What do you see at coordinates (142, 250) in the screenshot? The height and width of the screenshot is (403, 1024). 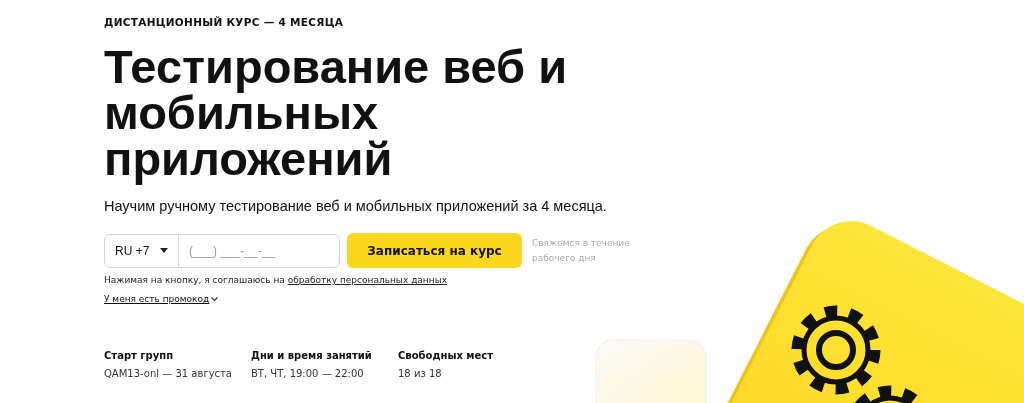 I see `country-dropdown: RU +7` at bounding box center [142, 250].